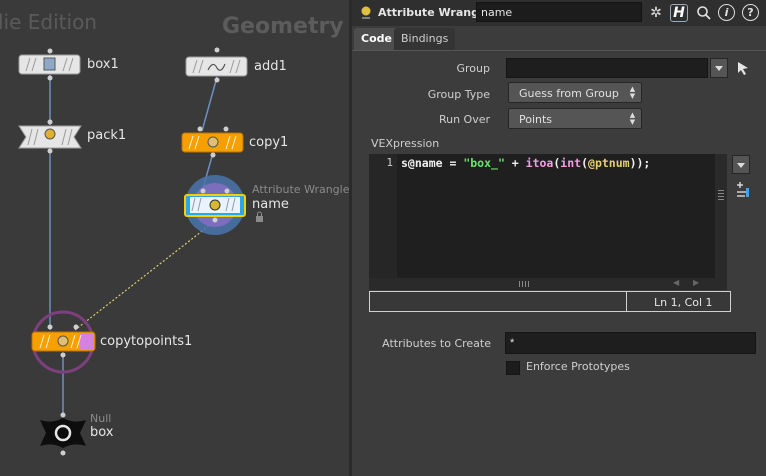 This screenshot has height=476, width=766. Describe the element at coordinates (704, 13) in the screenshot. I see `search-icon` at that location.